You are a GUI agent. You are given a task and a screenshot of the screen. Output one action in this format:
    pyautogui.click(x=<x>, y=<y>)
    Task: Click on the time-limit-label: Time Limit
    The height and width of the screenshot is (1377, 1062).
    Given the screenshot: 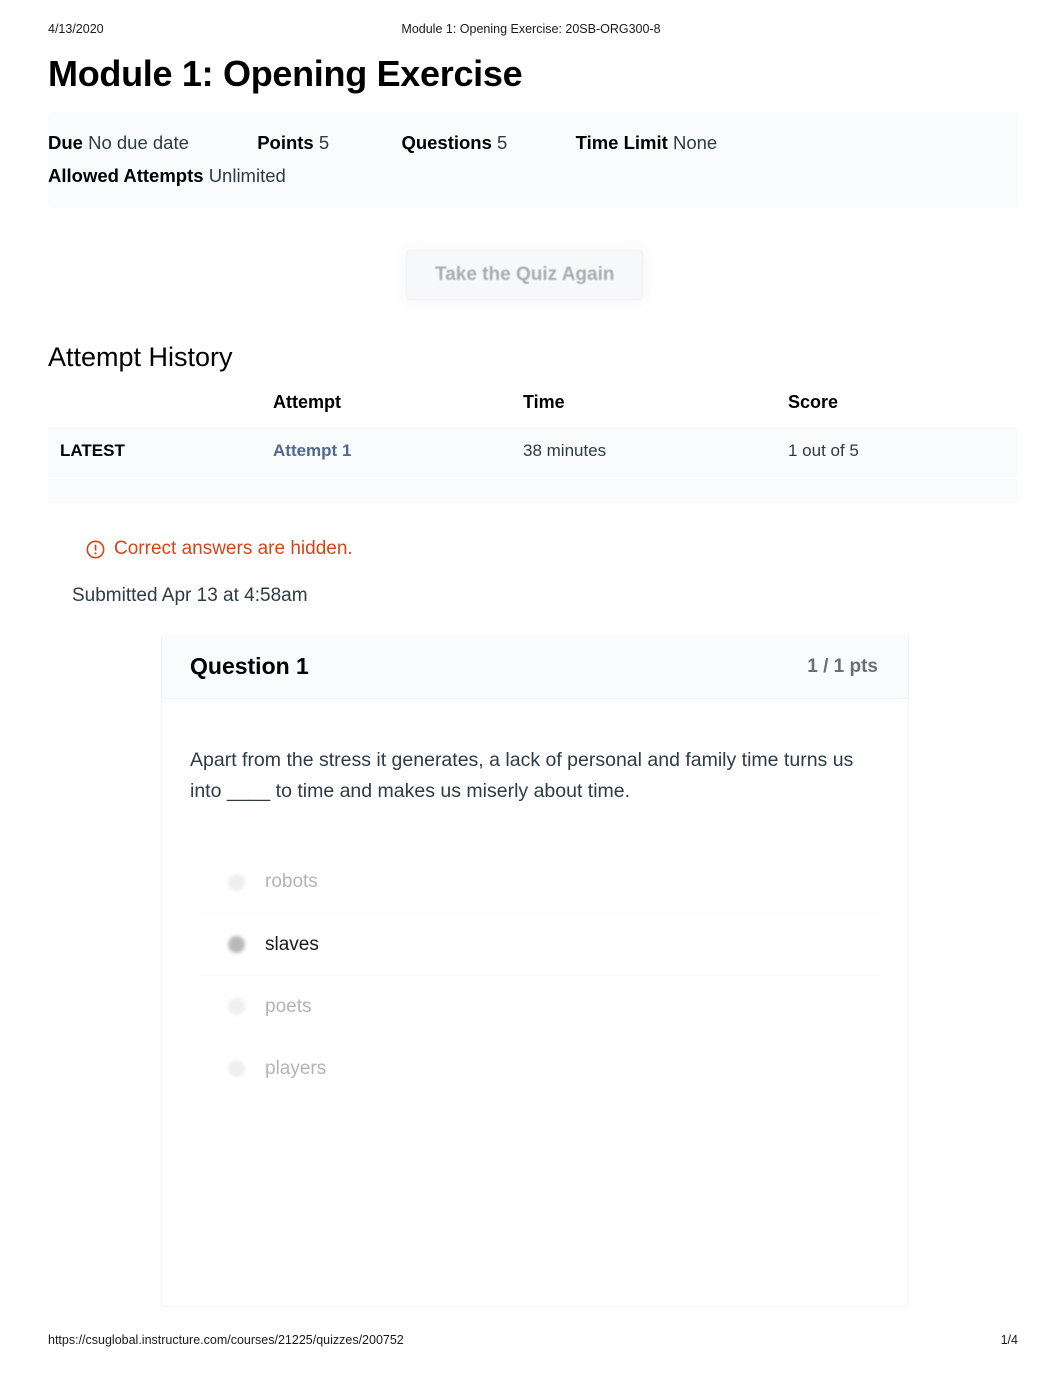 What is the action you would take?
    pyautogui.click(x=621, y=142)
    